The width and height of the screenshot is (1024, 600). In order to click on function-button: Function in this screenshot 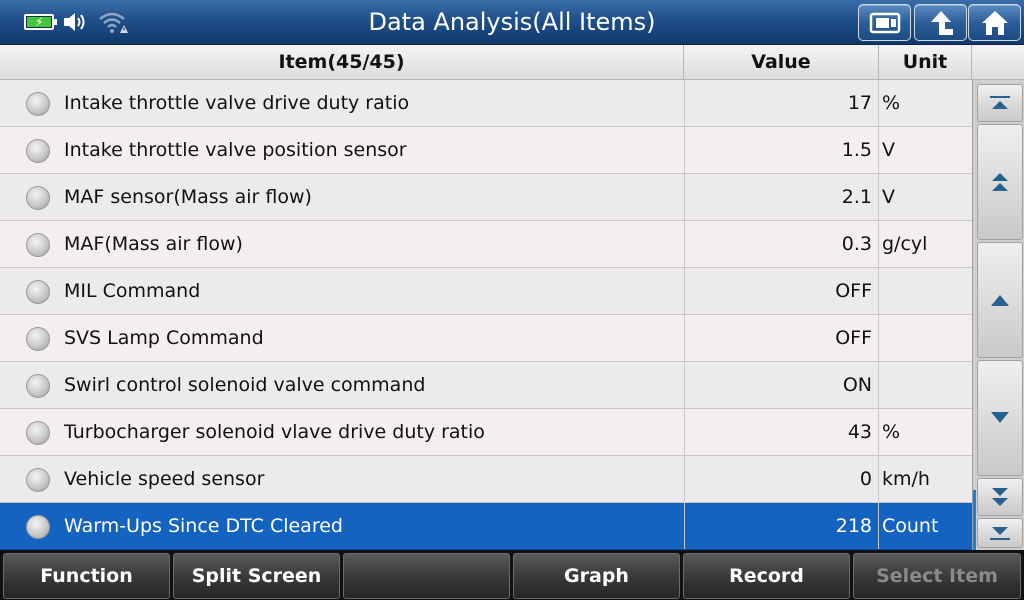, I will do `click(86, 576)`.